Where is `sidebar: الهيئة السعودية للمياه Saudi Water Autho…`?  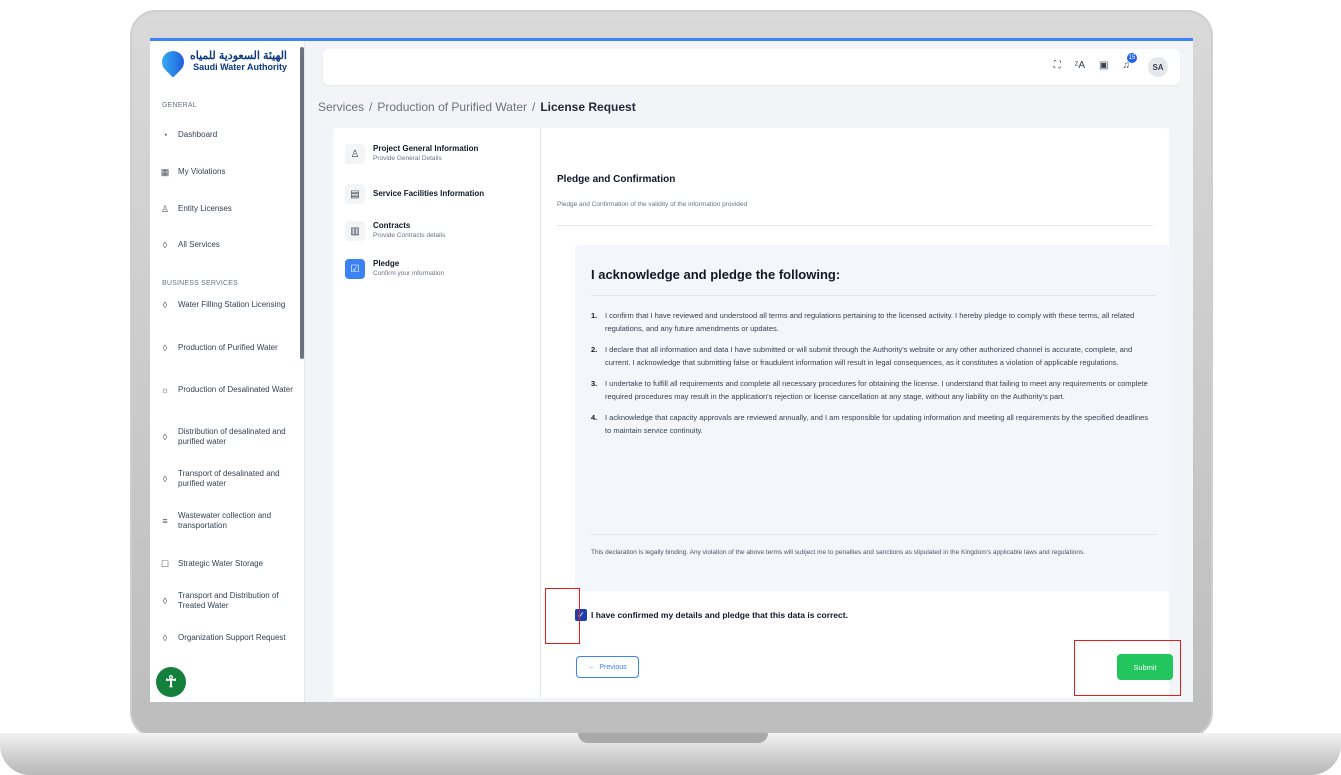
sidebar: الهيئة السعودية للمياه Saudi Water Autho… is located at coordinates (227, 371).